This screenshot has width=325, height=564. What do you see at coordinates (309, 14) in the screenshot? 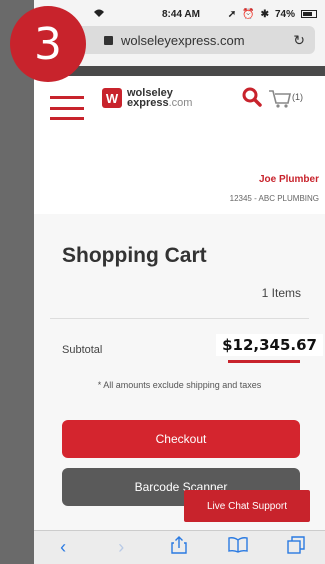
I see `battery-icon` at bounding box center [309, 14].